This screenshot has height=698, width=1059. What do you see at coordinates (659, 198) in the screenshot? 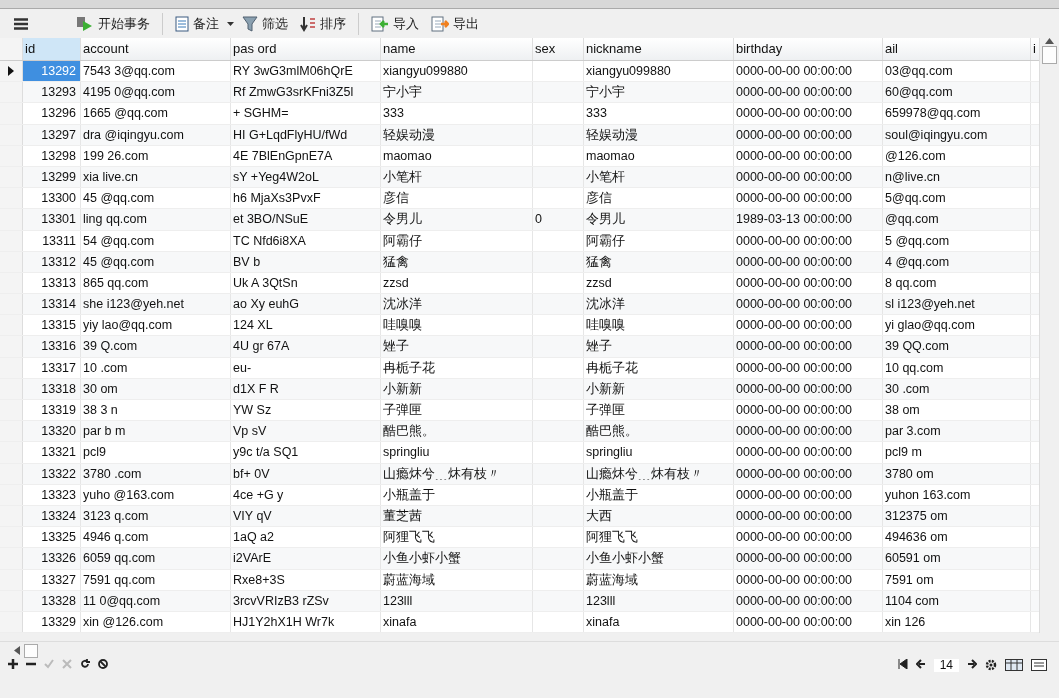
I see `table-cell: 彦信` at bounding box center [659, 198].